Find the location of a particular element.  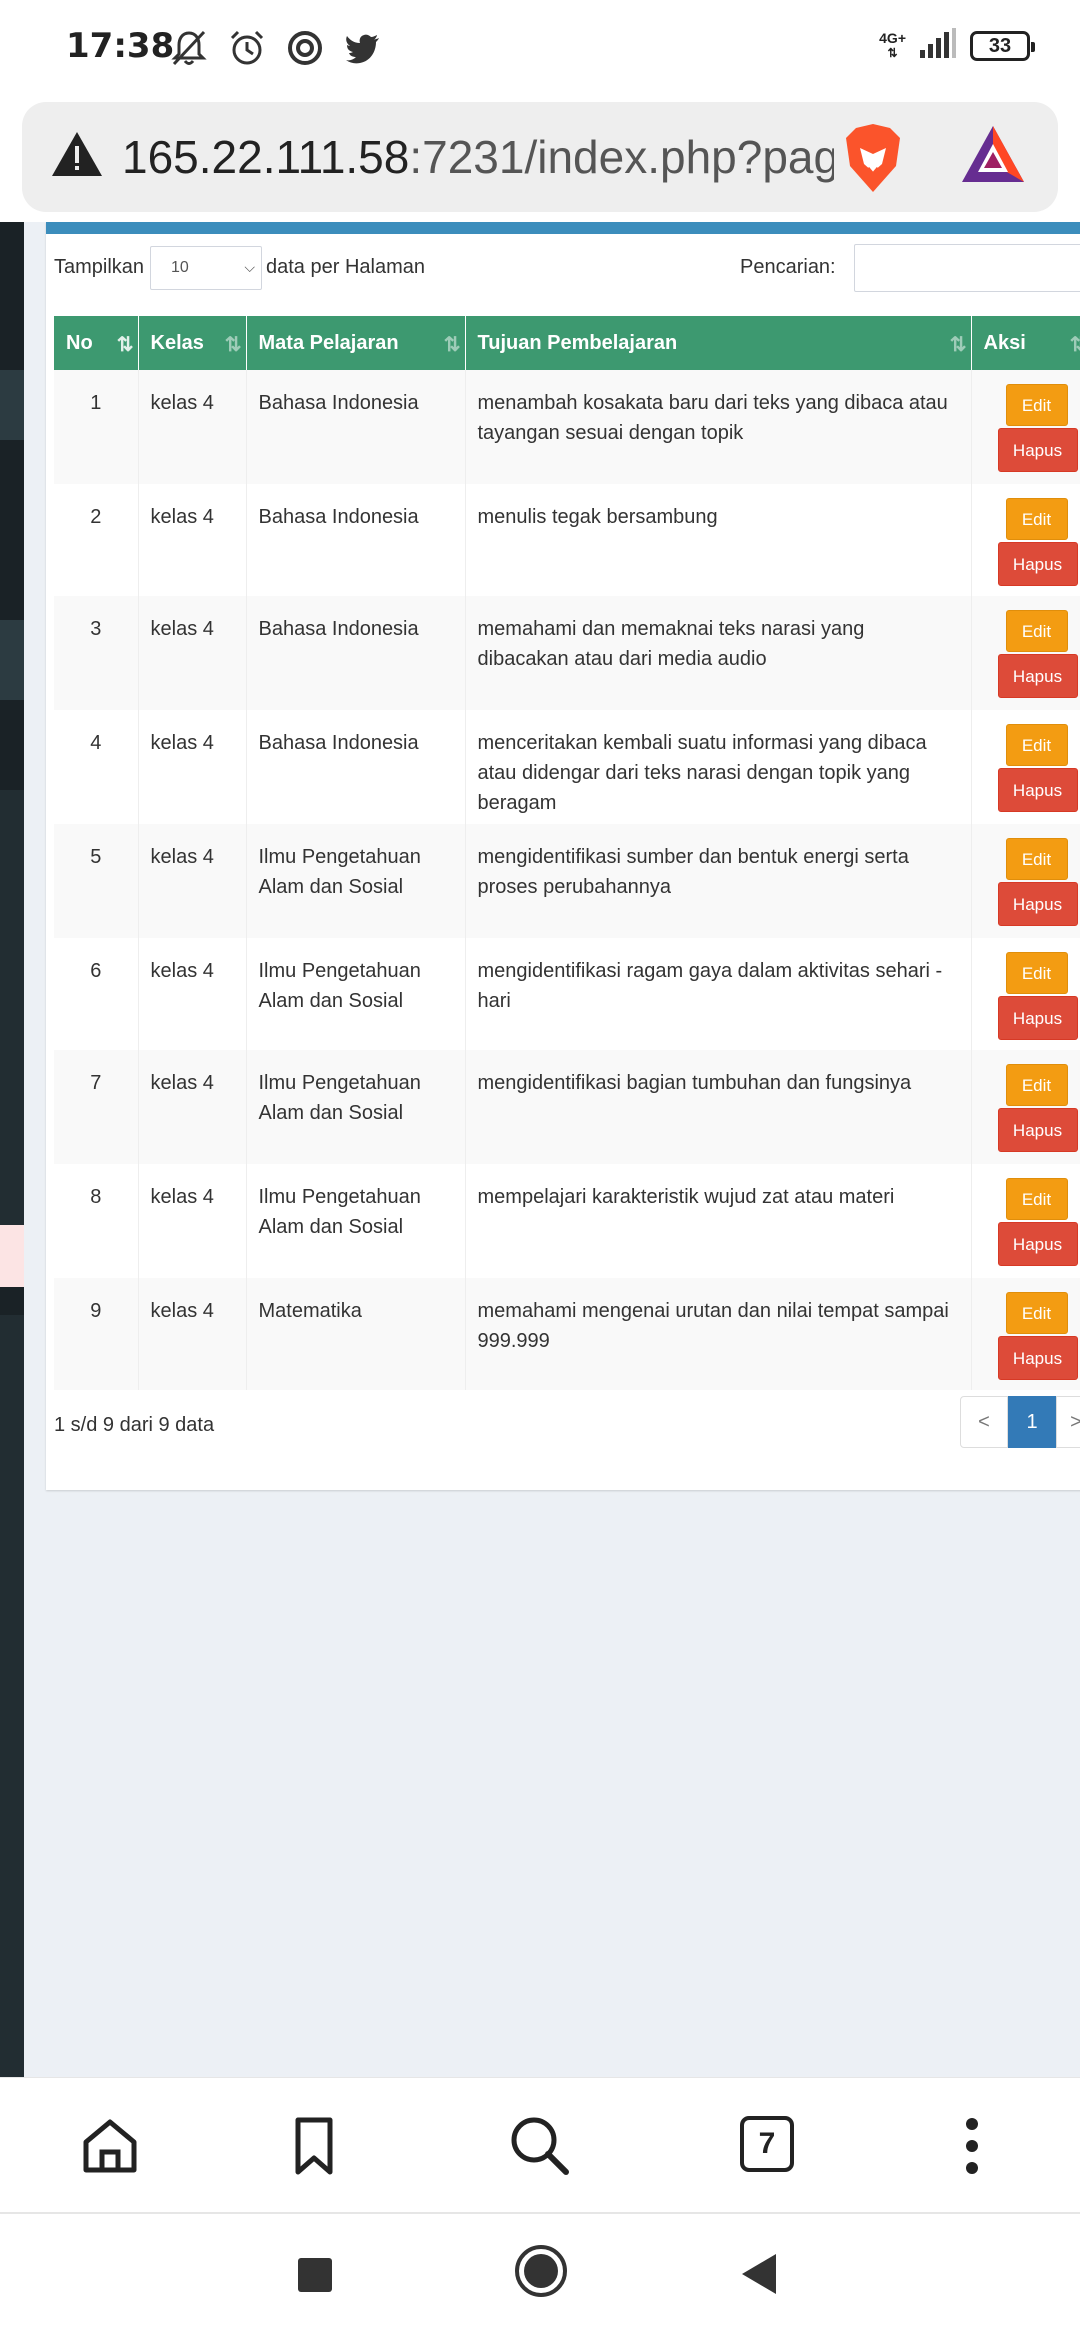

cell-no: 6 is located at coordinates (96, 994).